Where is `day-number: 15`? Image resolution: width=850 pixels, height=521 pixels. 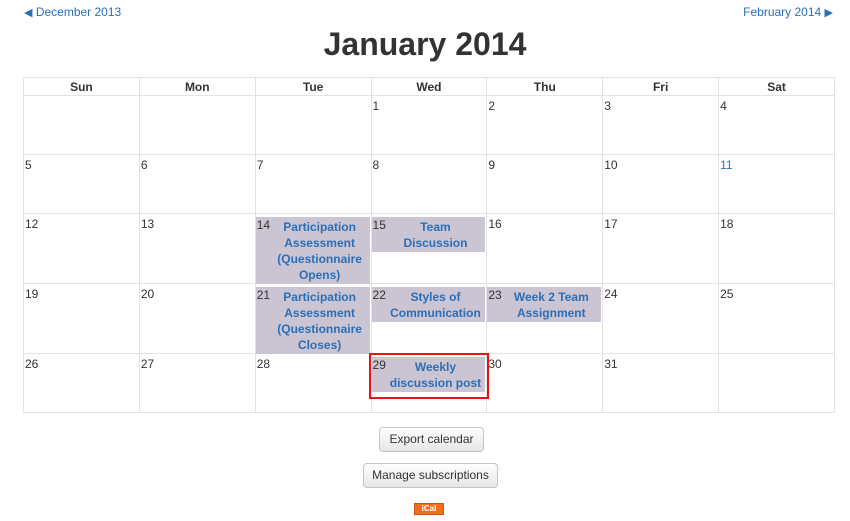 day-number: 15 is located at coordinates (379, 225).